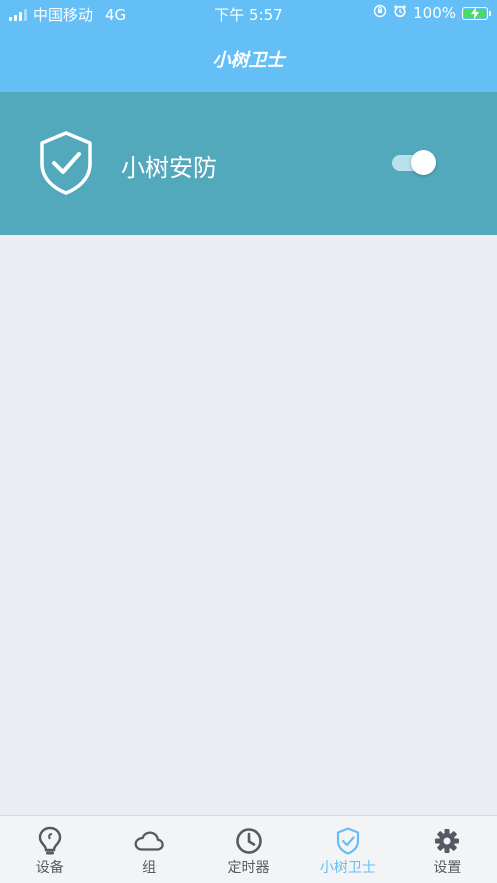  I want to click on tab-label: 设备, so click(49, 868).